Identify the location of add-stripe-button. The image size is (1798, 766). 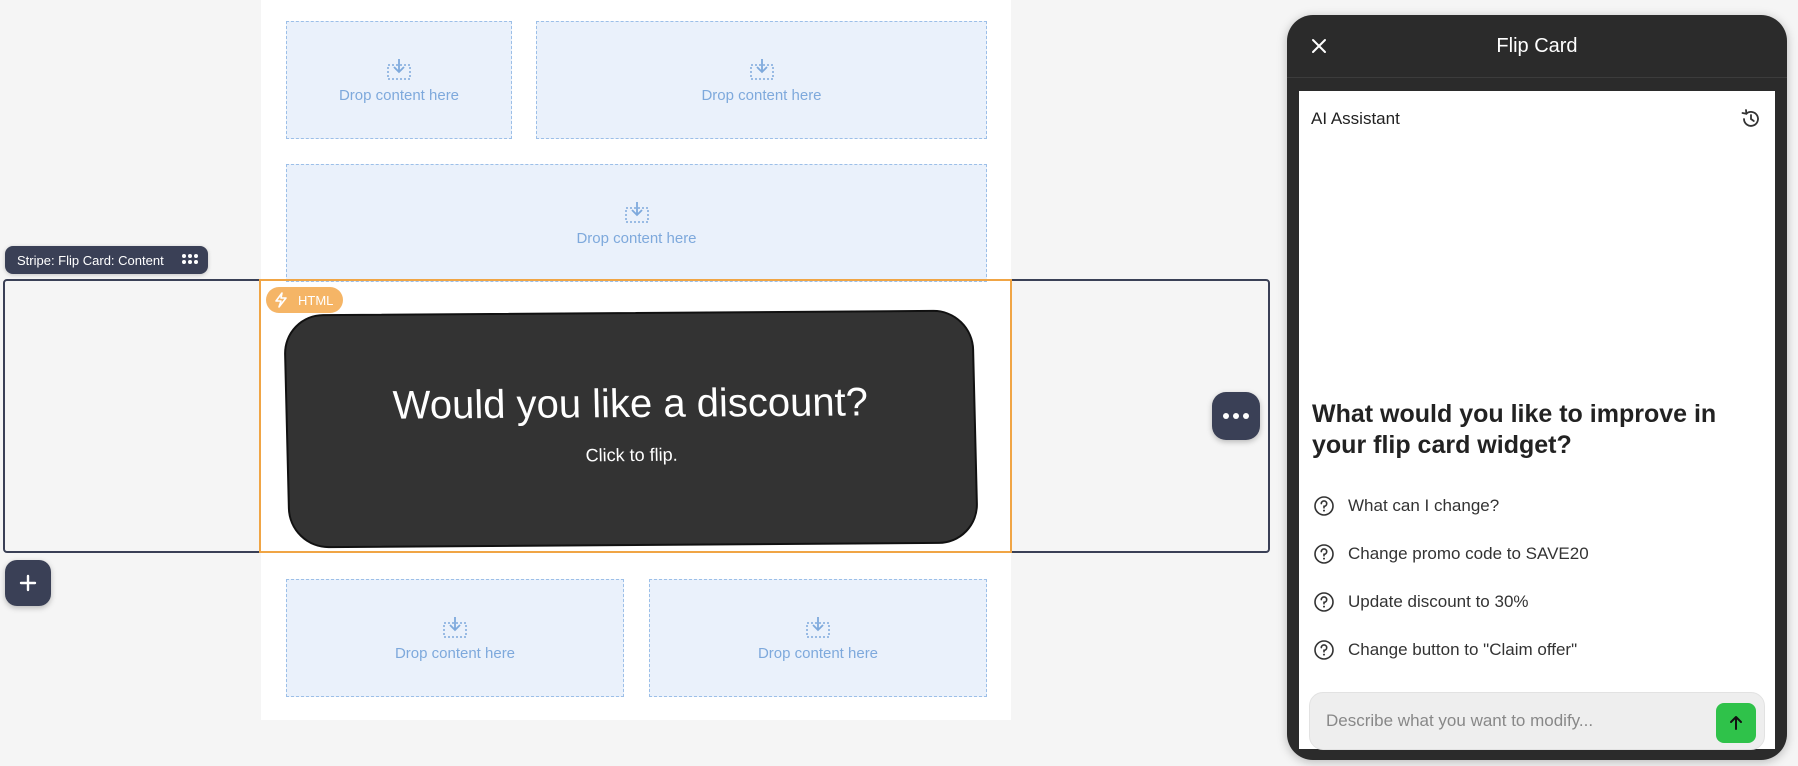
(28, 583).